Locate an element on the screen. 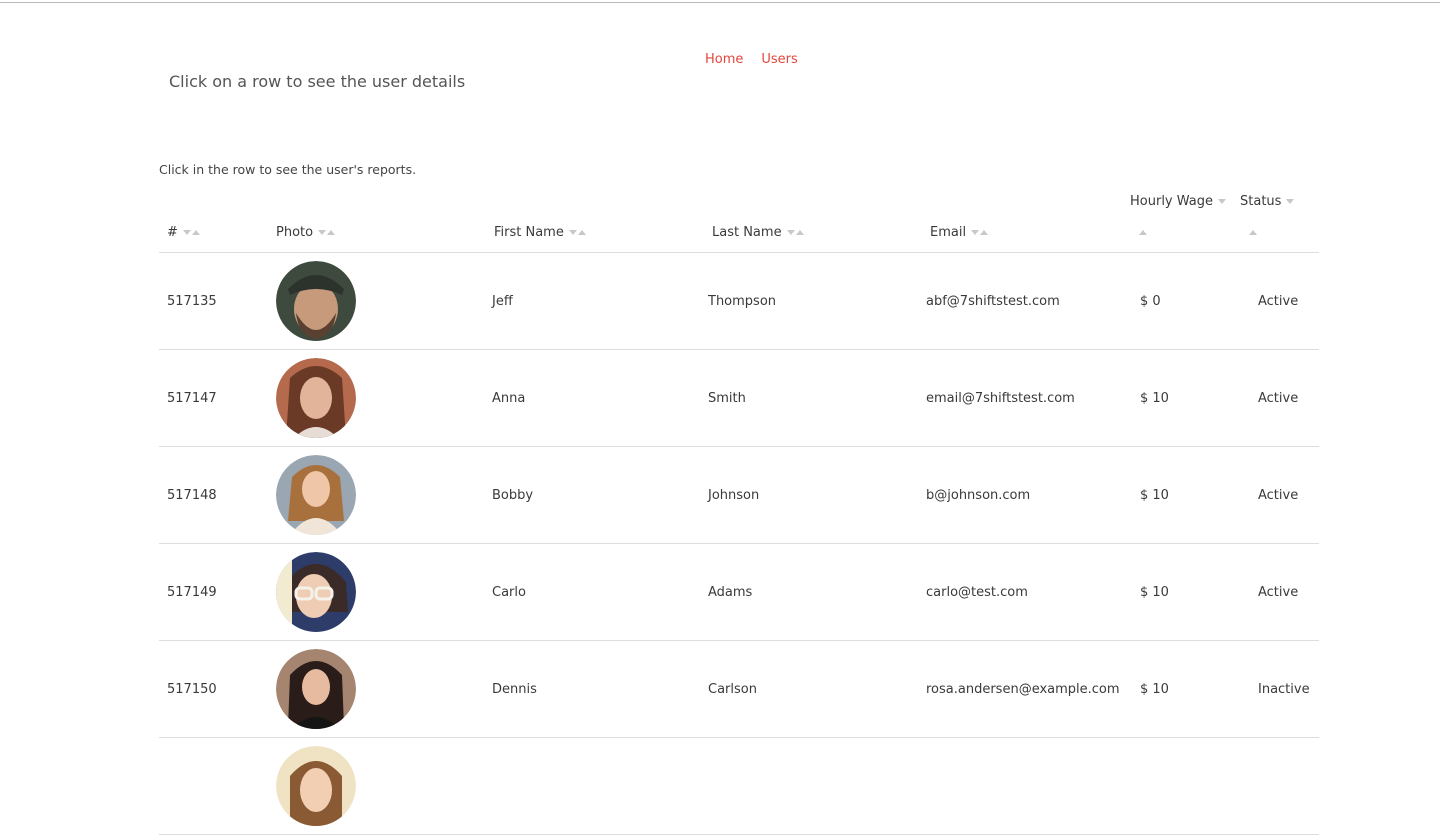 This screenshot has height=835, width=1440. cell-email is located at coordinates (1031, 786).